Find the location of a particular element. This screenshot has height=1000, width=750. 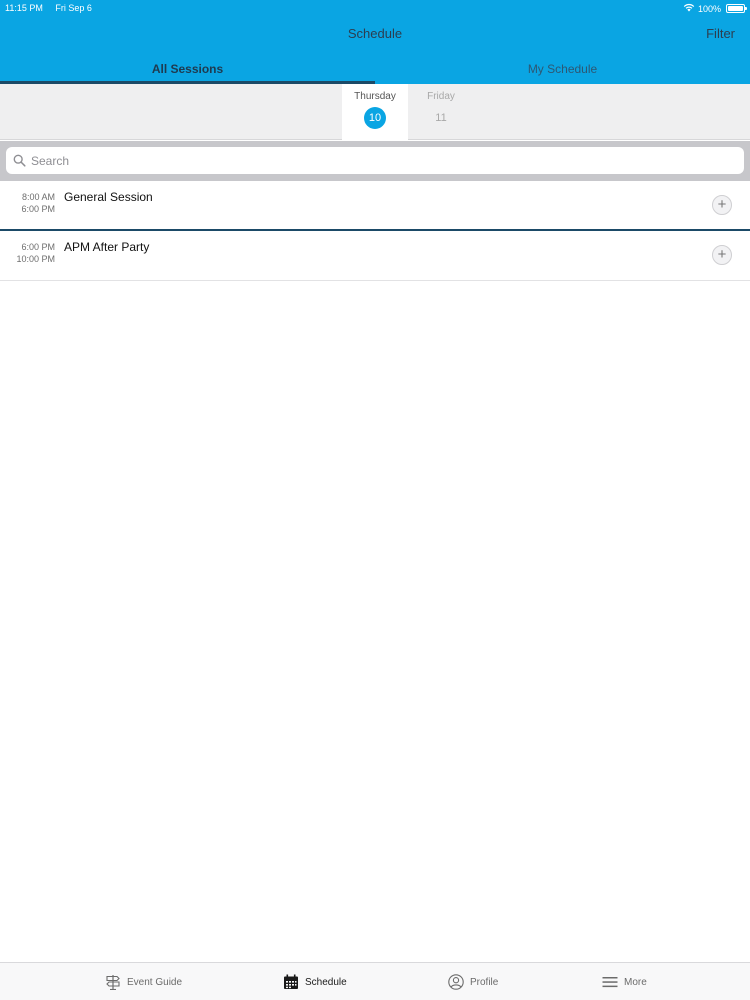

day-number: 11 is located at coordinates (441, 118).